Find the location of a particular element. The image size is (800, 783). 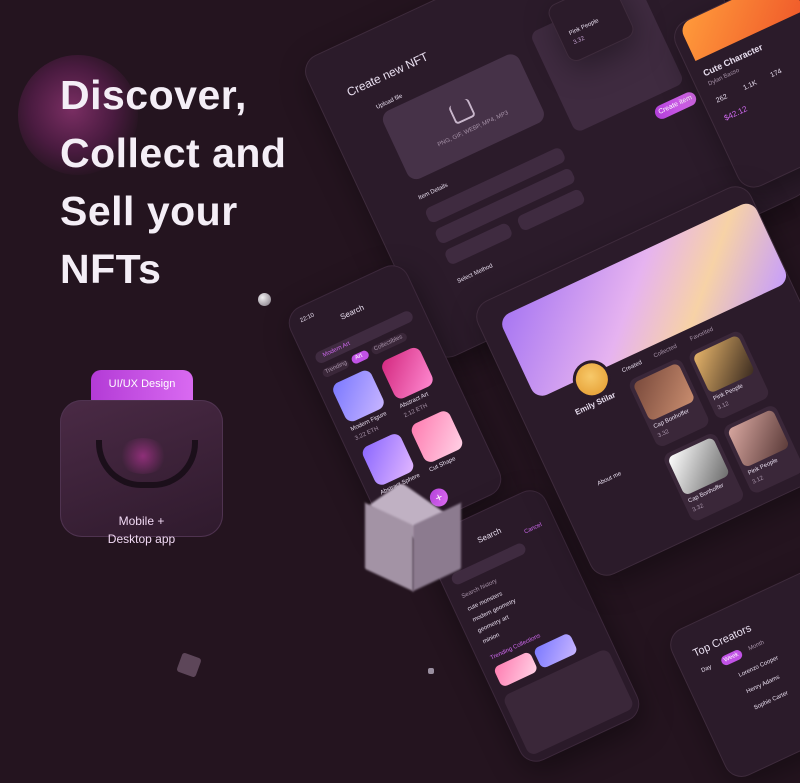

creator-3: Sophie Carter is located at coordinates (771, 700).